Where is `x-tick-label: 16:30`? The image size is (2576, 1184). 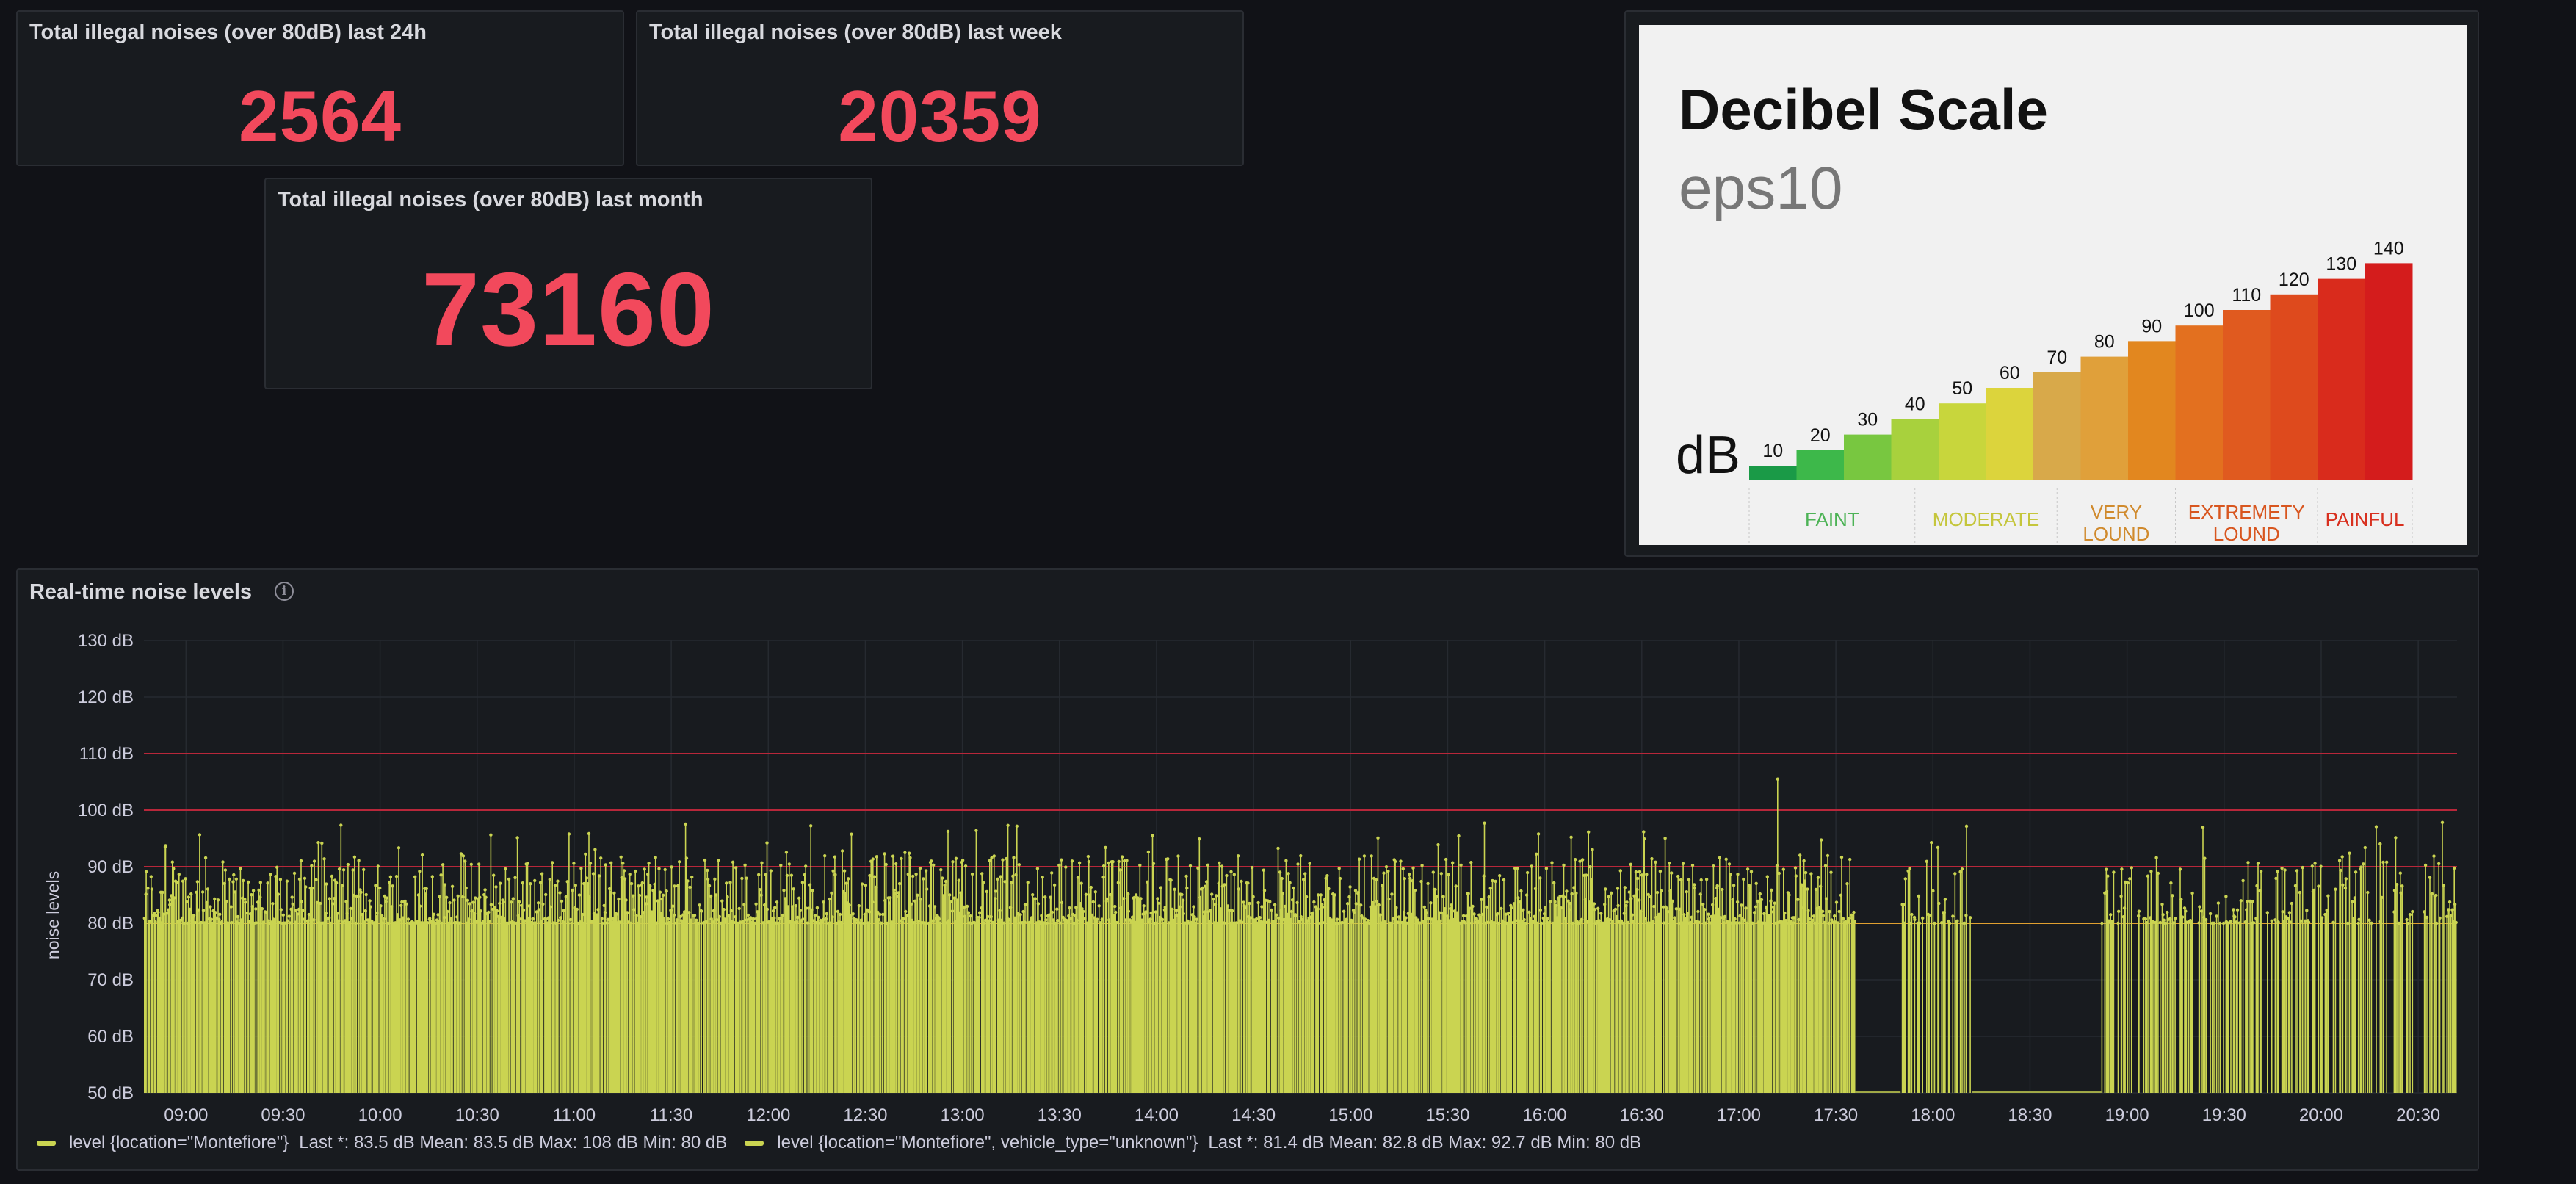 x-tick-label: 16:30 is located at coordinates (1642, 1115).